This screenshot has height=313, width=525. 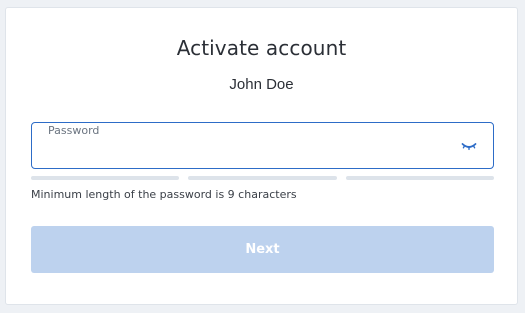 What do you see at coordinates (261, 48) in the screenshot?
I see `page-title: Activate account` at bounding box center [261, 48].